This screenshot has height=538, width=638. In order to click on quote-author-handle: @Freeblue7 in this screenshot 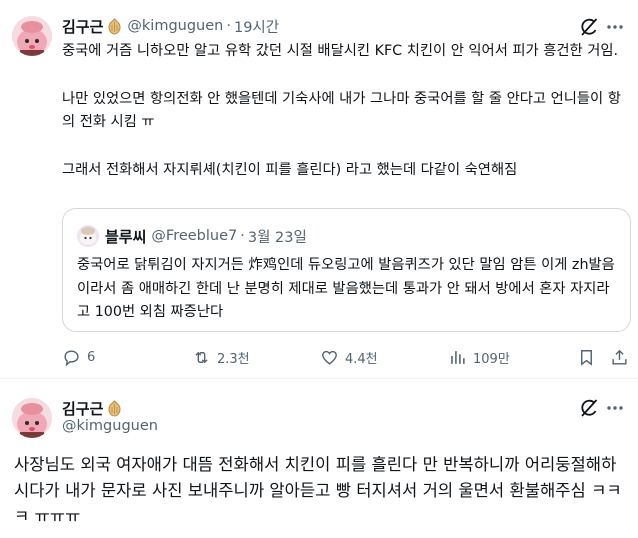, I will do `click(194, 236)`.